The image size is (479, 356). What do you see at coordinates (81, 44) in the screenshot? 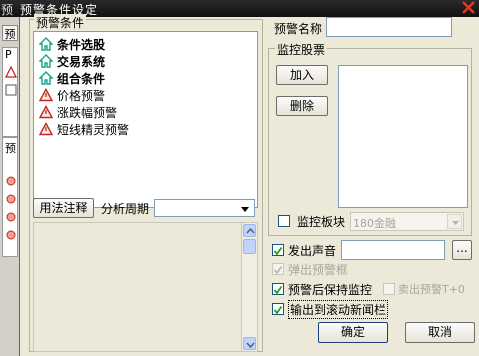
I see `tree-item-label: 条件选股` at bounding box center [81, 44].